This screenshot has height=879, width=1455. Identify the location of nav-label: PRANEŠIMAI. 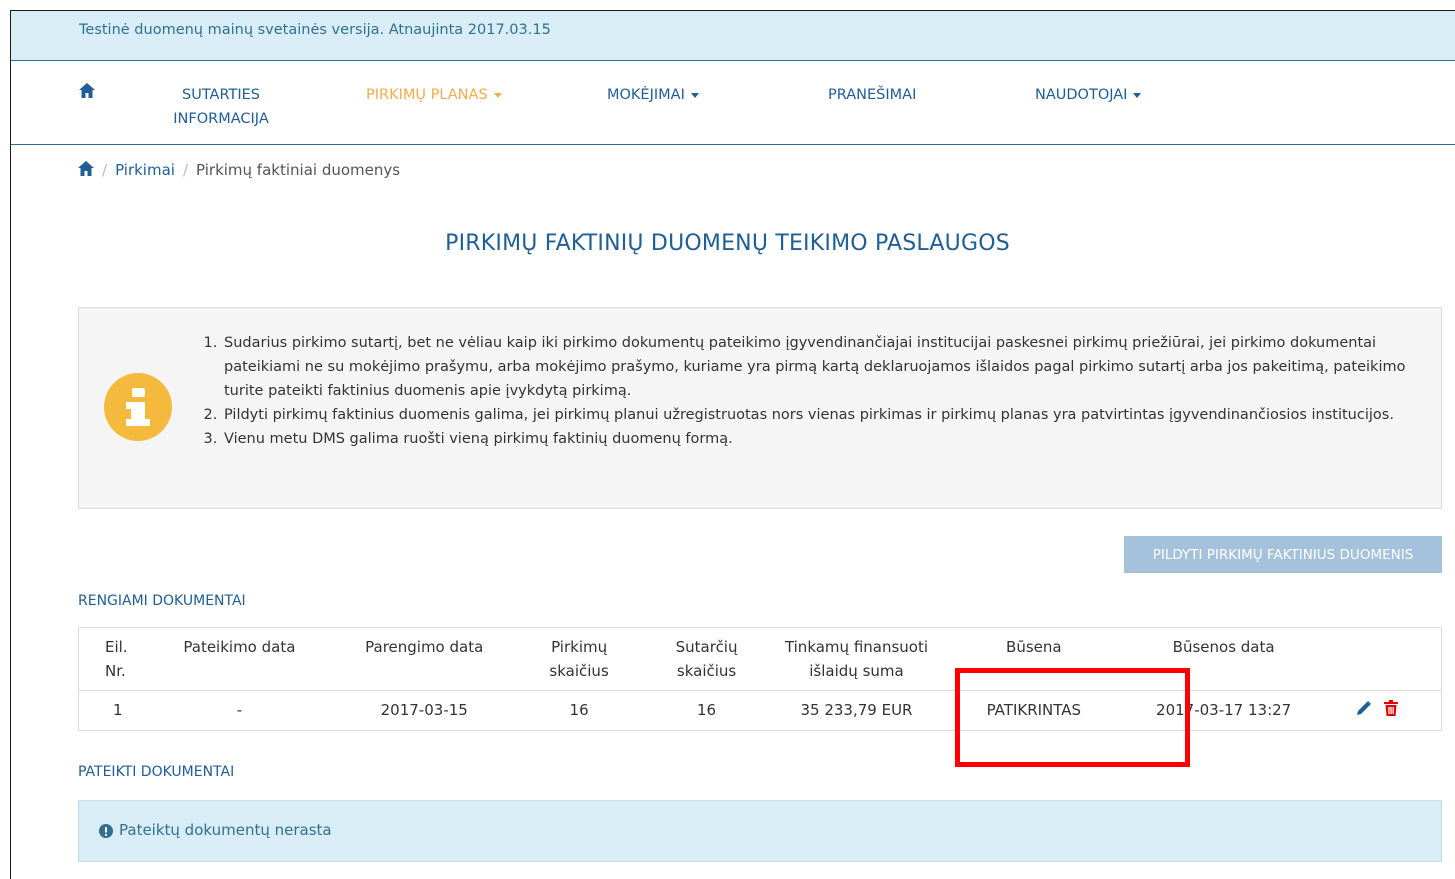
(872, 95).